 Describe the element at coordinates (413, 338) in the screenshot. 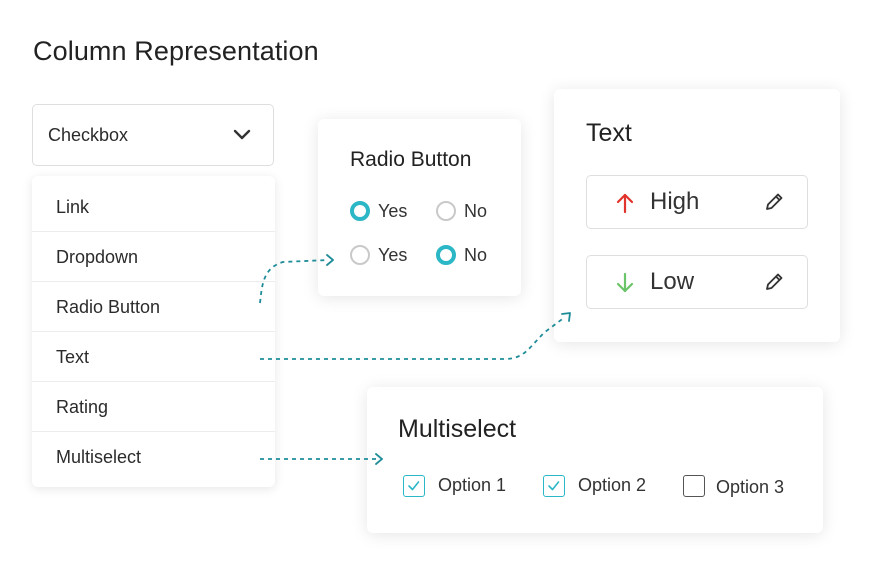

I see `connector-text` at that location.